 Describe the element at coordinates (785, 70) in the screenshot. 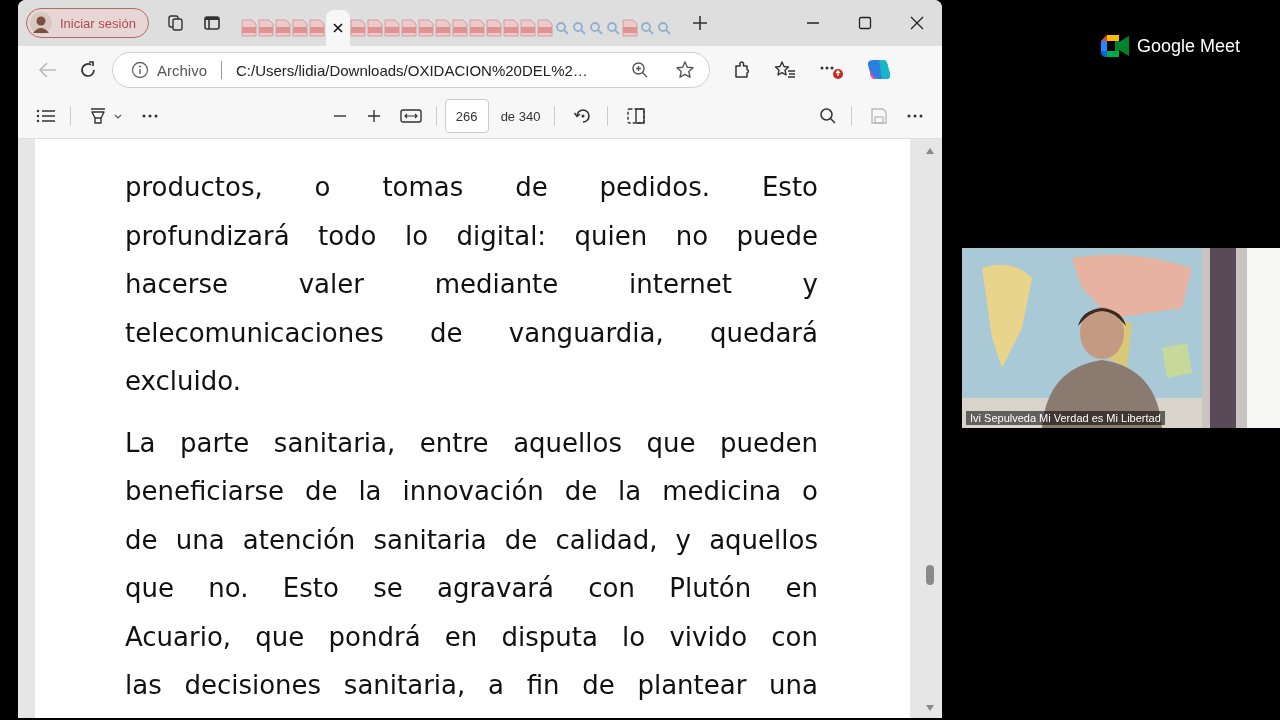

I see `favorites-icon` at that location.